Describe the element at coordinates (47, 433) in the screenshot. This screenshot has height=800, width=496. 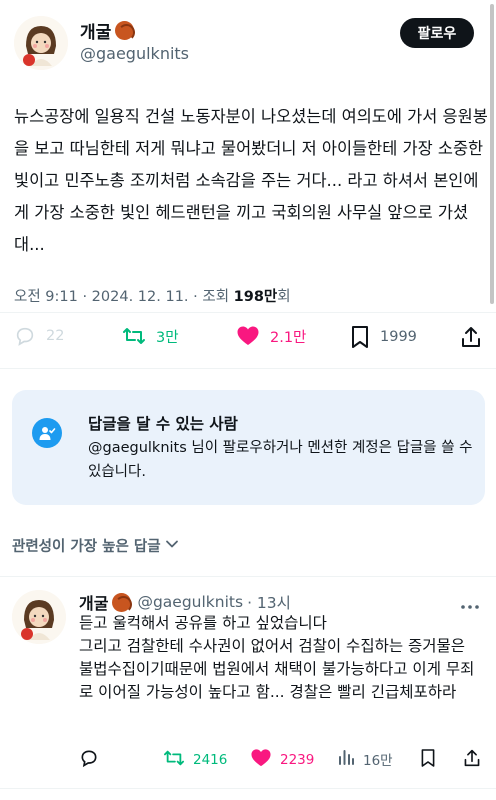
I see `person-check-icon` at that location.